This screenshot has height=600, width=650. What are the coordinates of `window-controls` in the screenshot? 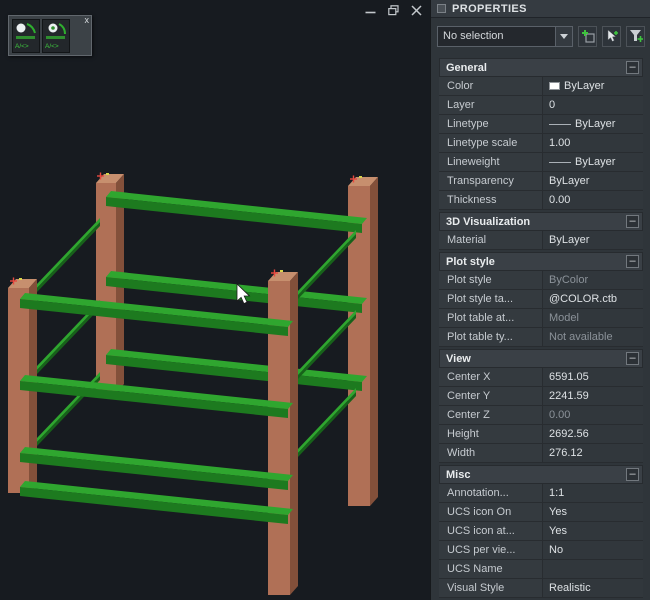 It's located at (393, 10).